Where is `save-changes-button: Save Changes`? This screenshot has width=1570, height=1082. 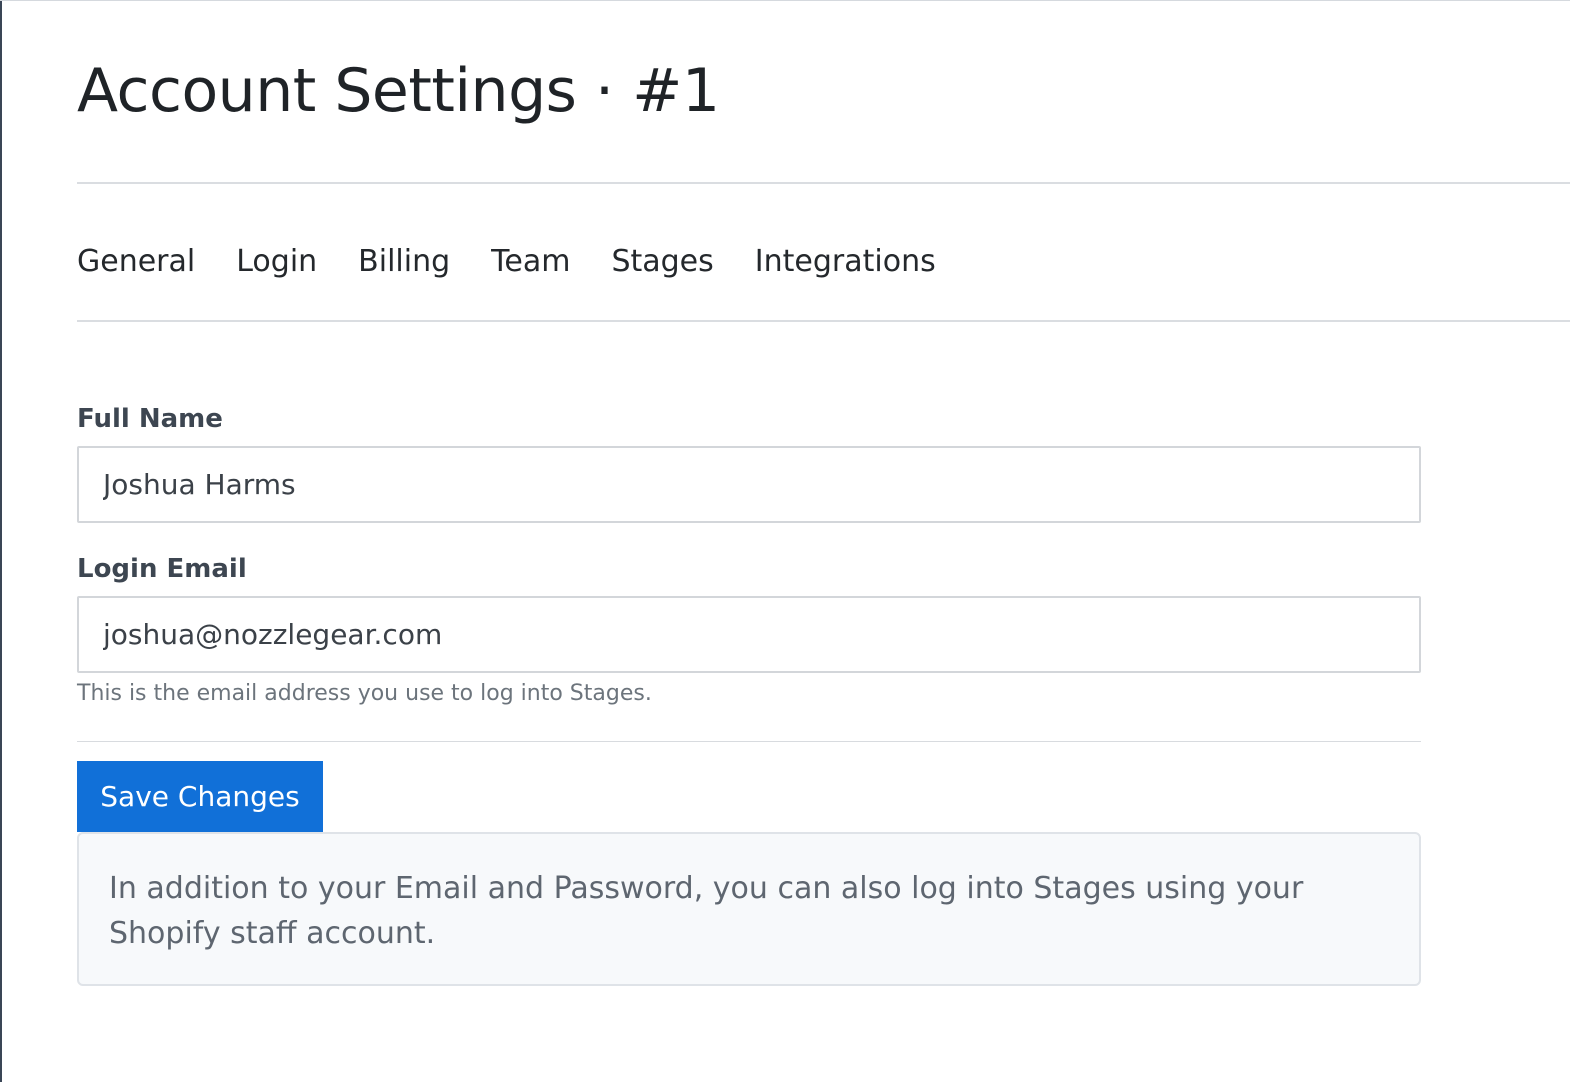
save-changes-button: Save Changes is located at coordinates (200, 796).